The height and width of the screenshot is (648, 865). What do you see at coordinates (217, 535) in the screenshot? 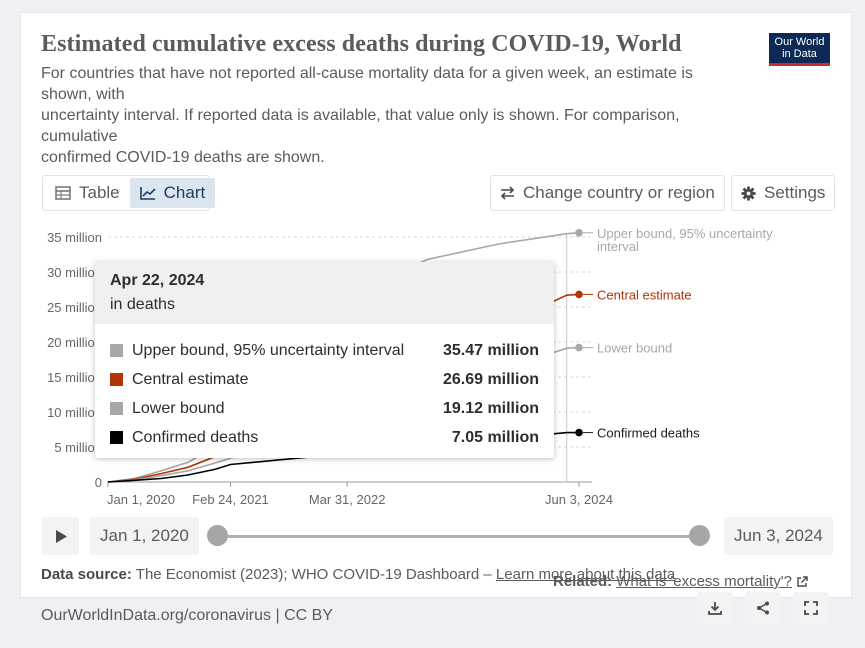
I see `timeline-start-handle` at bounding box center [217, 535].